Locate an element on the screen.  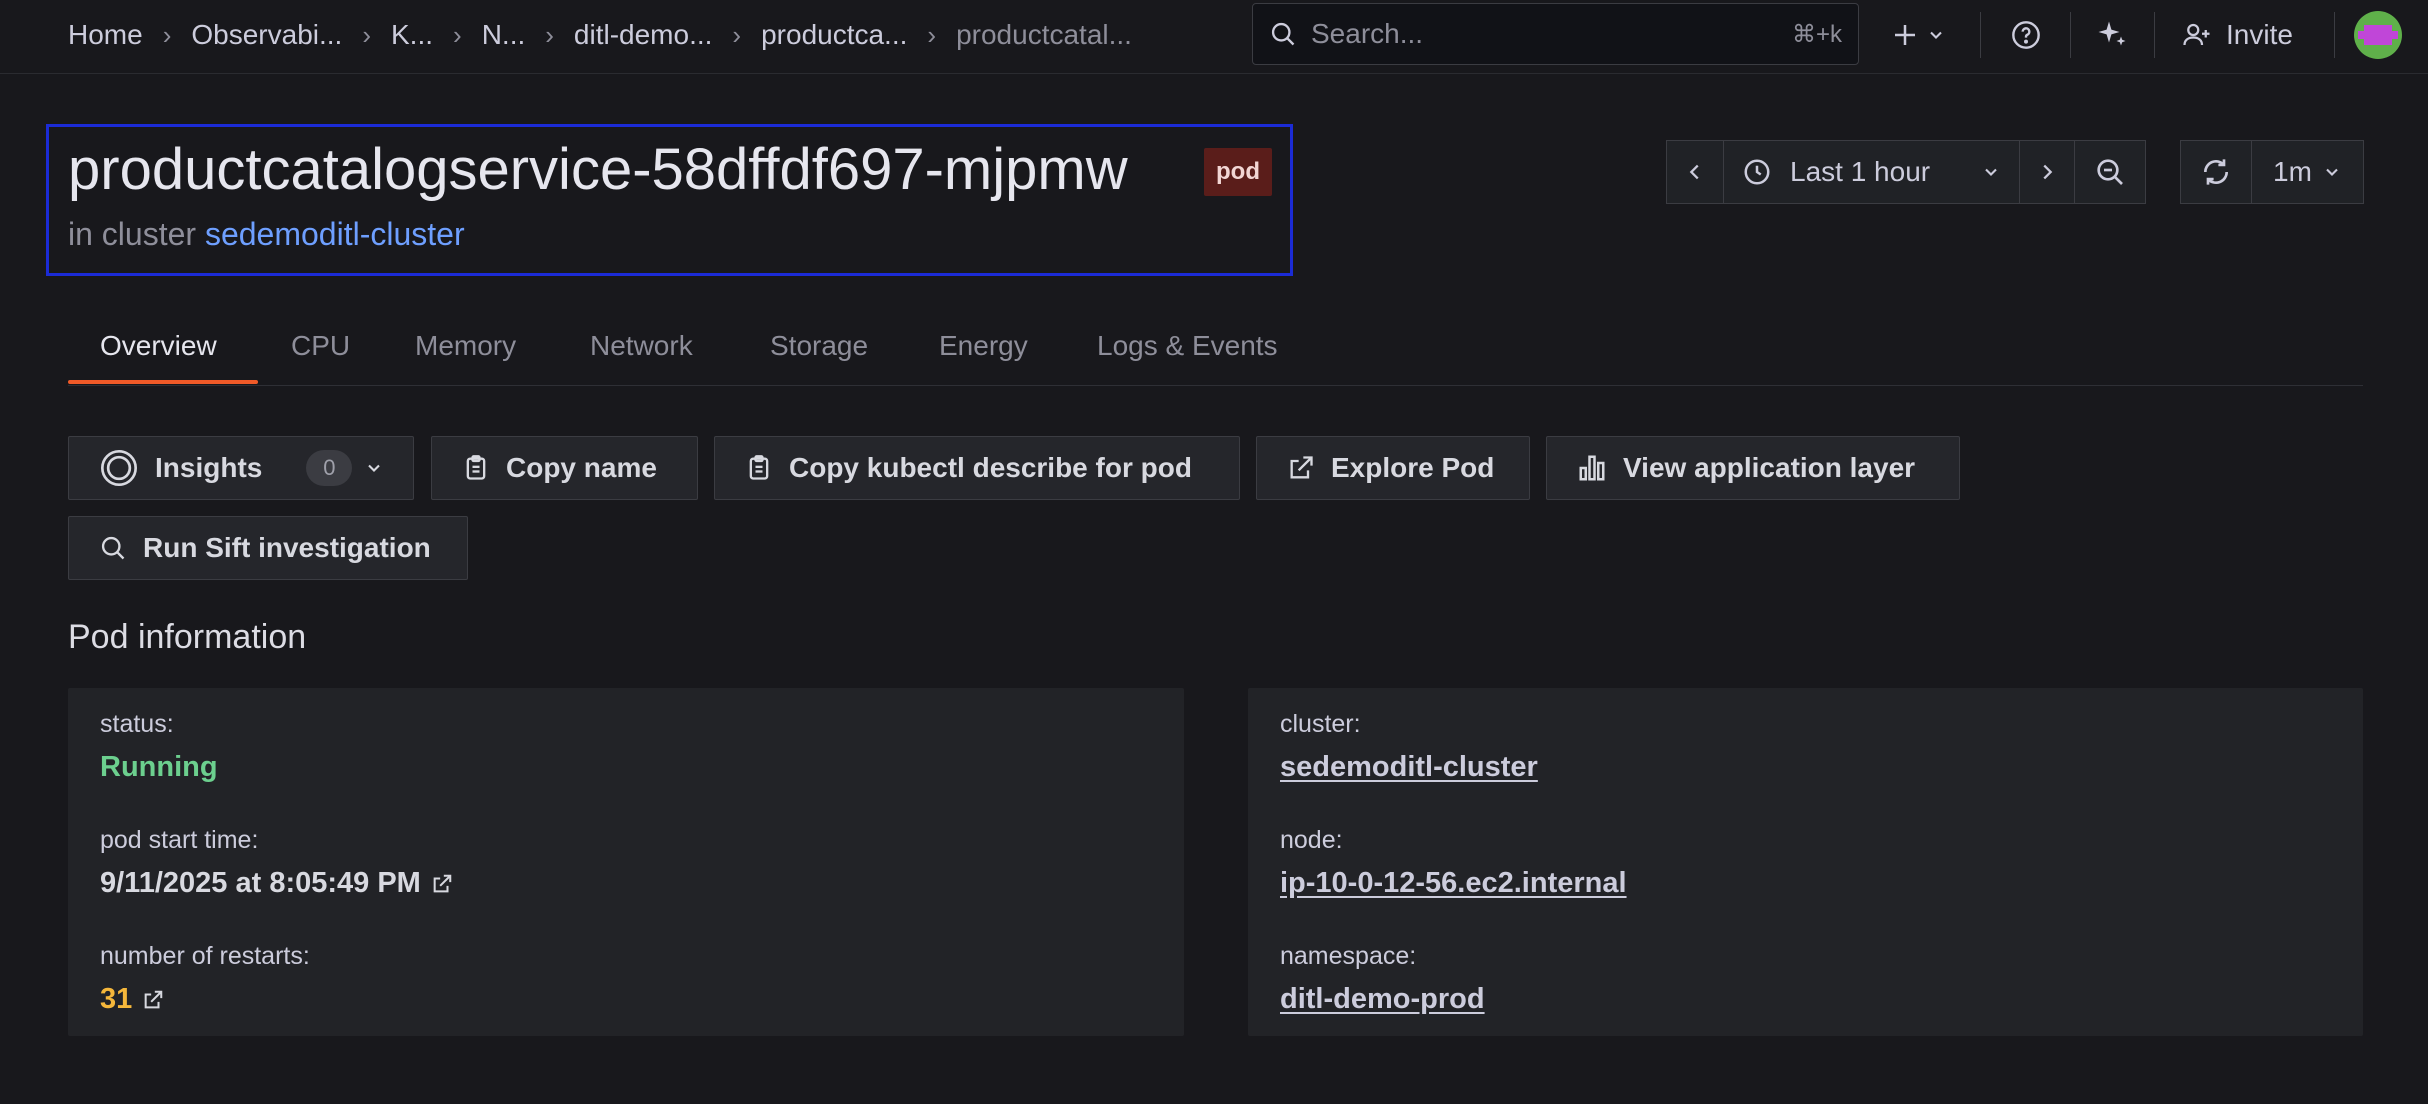
refresh-interval-picker: 1m is located at coordinates (2307, 172).